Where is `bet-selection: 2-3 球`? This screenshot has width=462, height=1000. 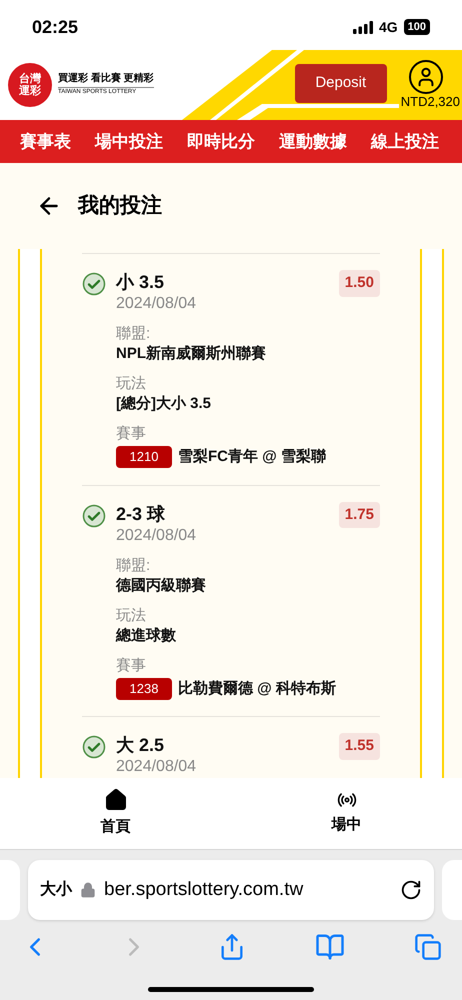
bet-selection: 2-3 球 is located at coordinates (141, 514).